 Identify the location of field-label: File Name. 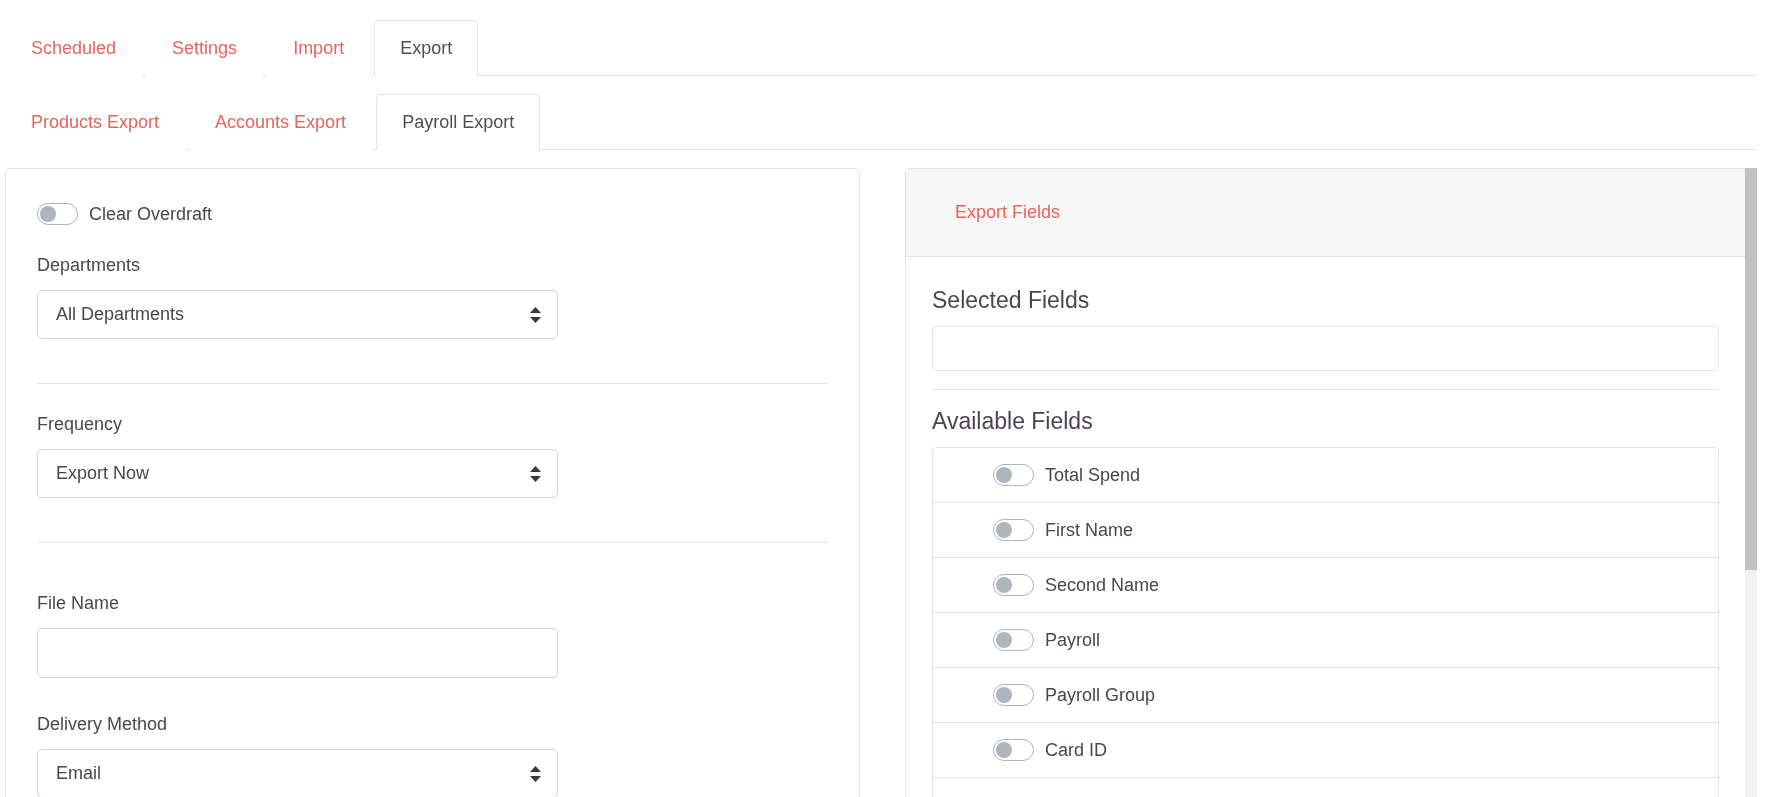
(79, 603).